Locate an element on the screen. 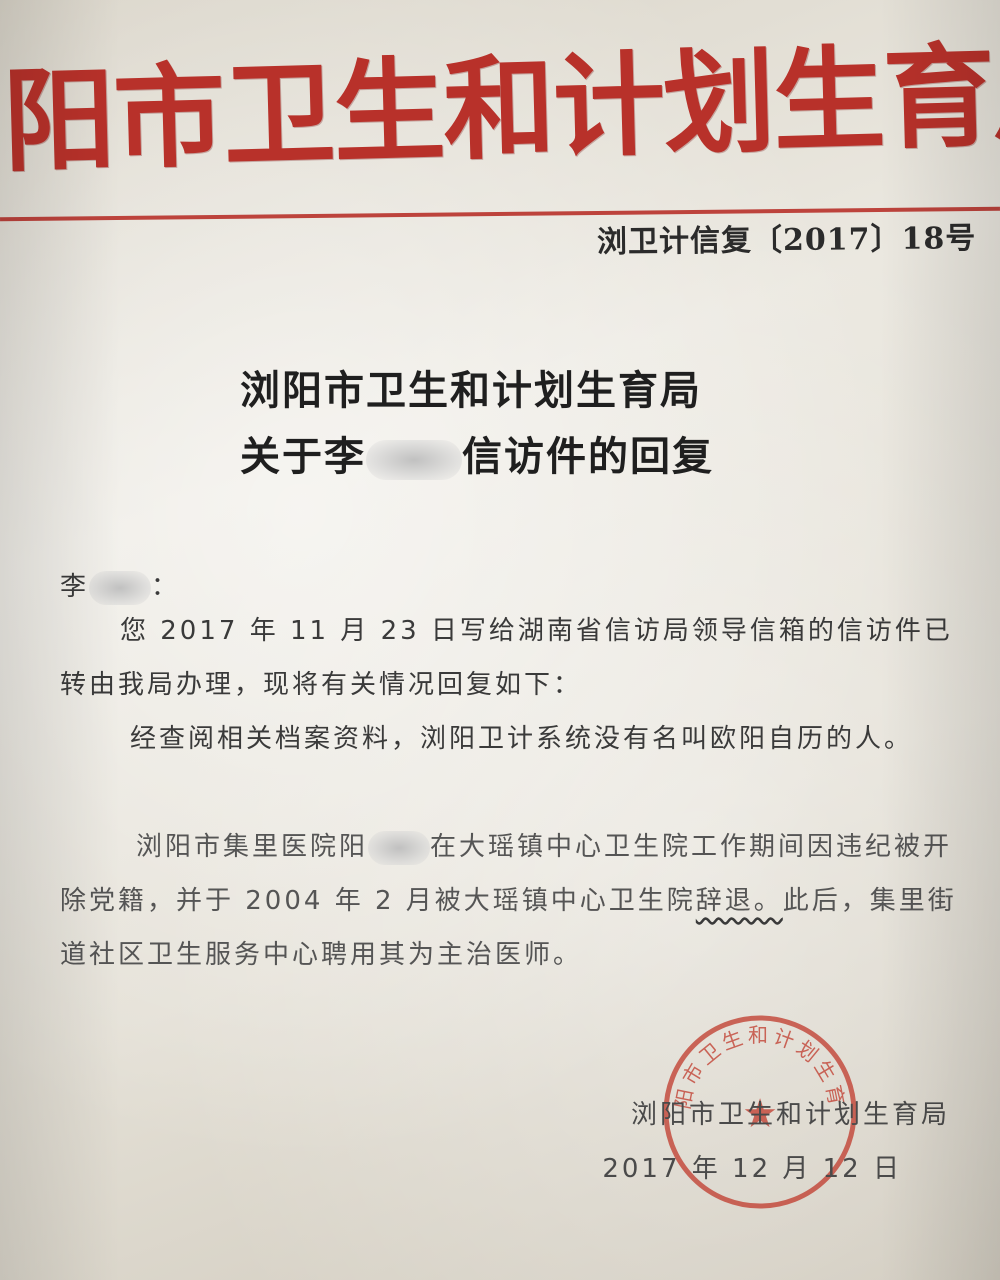  document-title-line-1: 浏阳市卫生和计划生育局 is located at coordinates (471, 390).